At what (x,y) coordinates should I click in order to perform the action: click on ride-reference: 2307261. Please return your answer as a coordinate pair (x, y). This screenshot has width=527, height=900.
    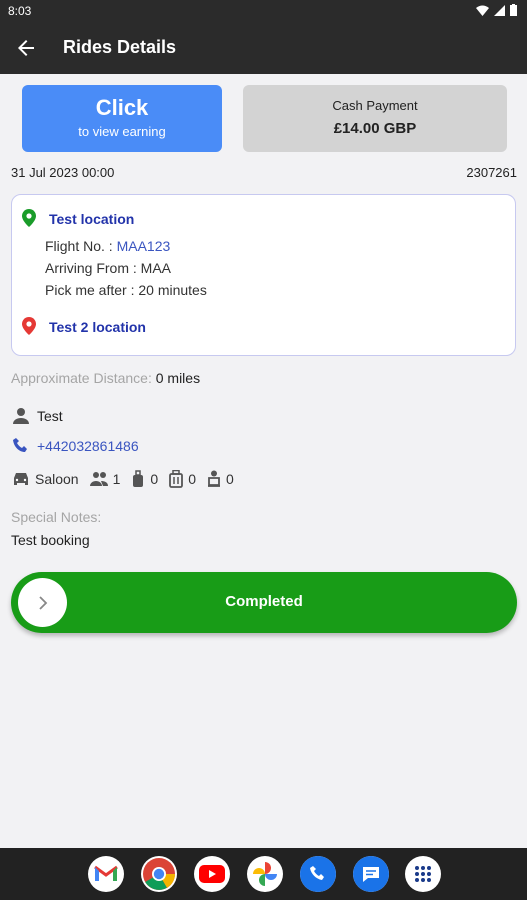
    Looking at the image, I should click on (491, 172).